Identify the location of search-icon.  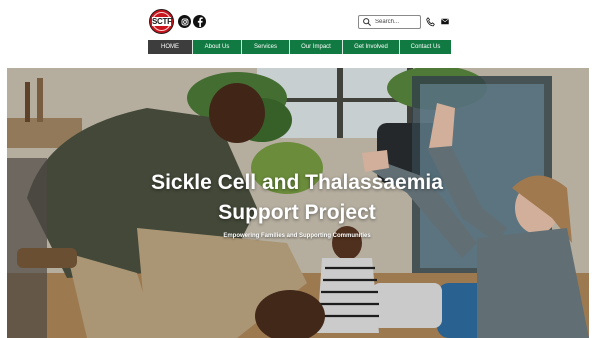
(367, 22).